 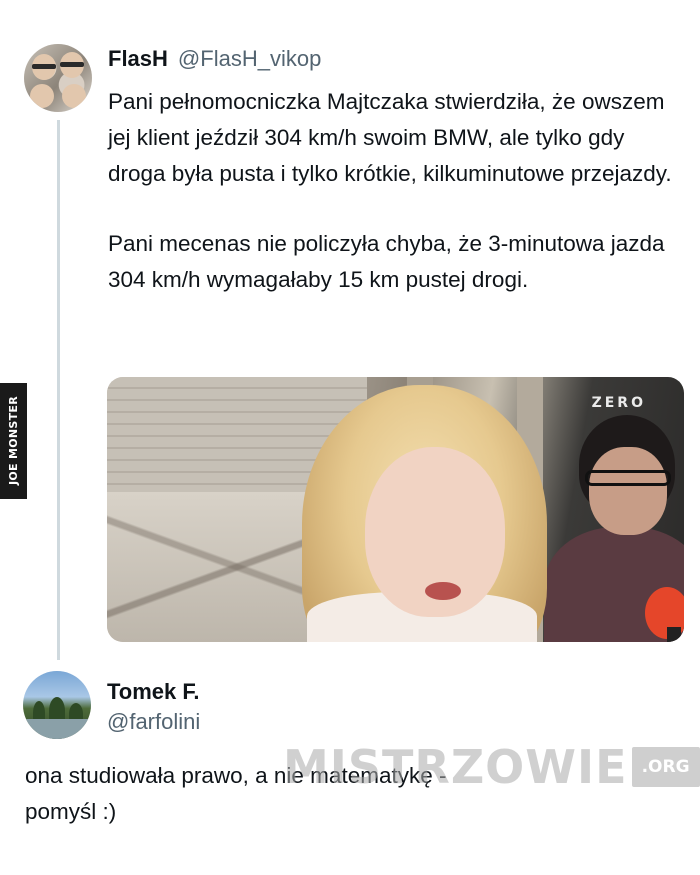 What do you see at coordinates (618, 403) in the screenshot?
I see `zero-logo: ZERO` at bounding box center [618, 403].